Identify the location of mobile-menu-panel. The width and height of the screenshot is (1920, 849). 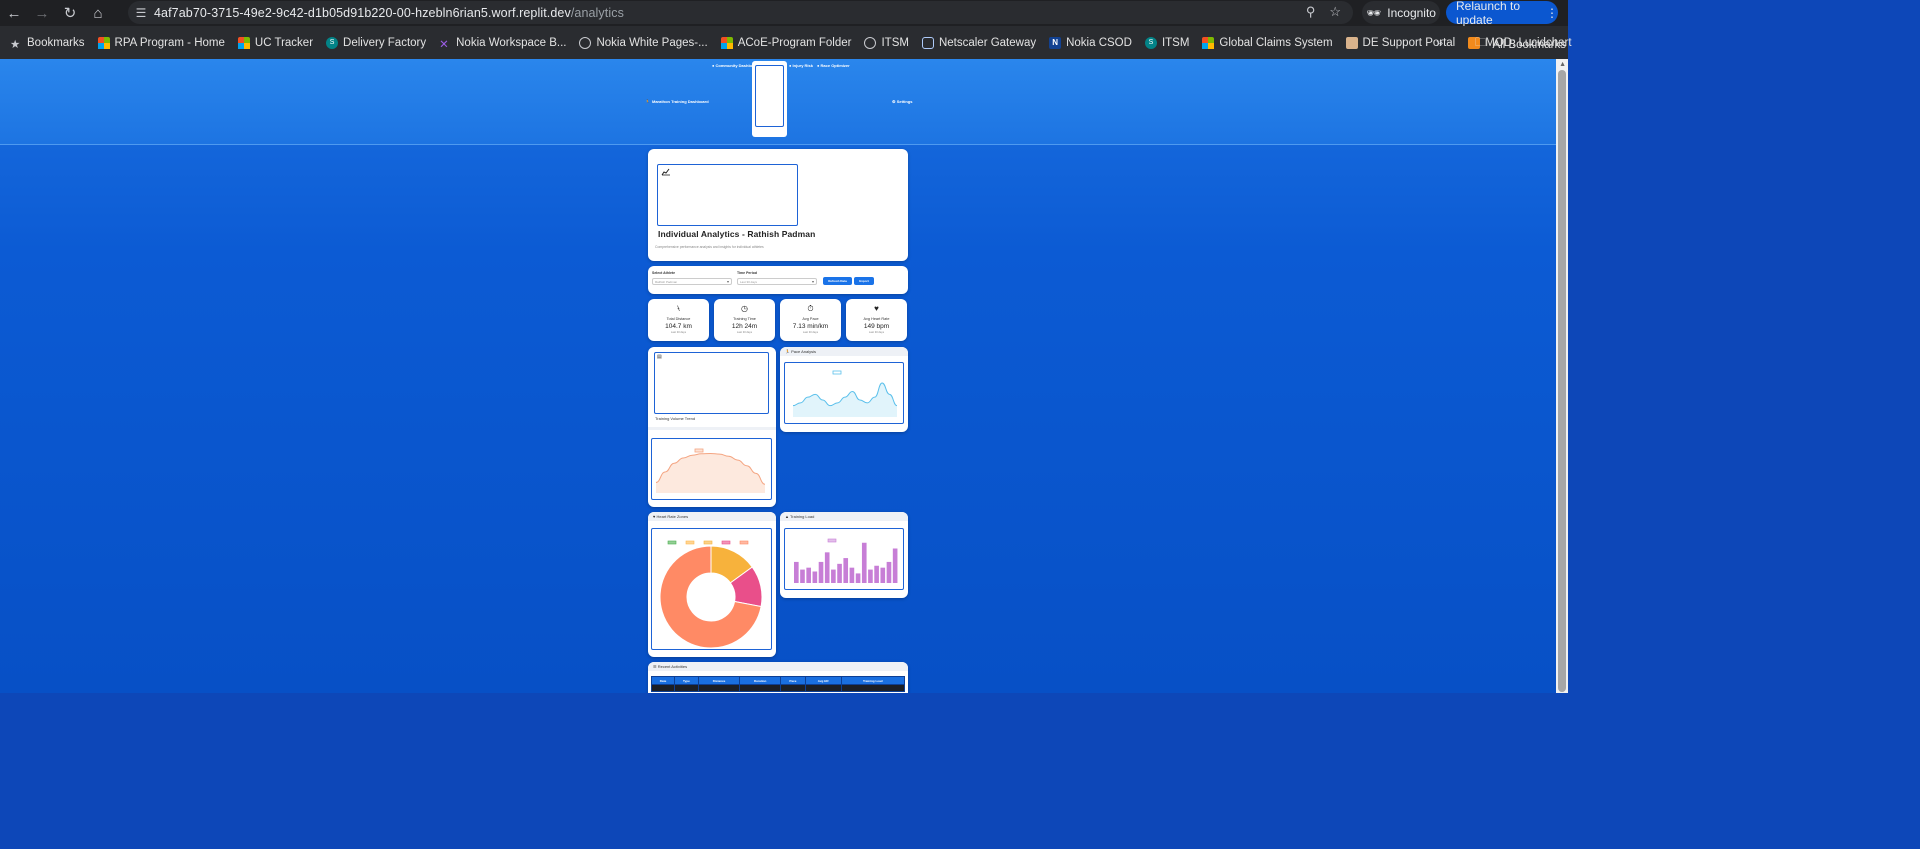
(769, 99).